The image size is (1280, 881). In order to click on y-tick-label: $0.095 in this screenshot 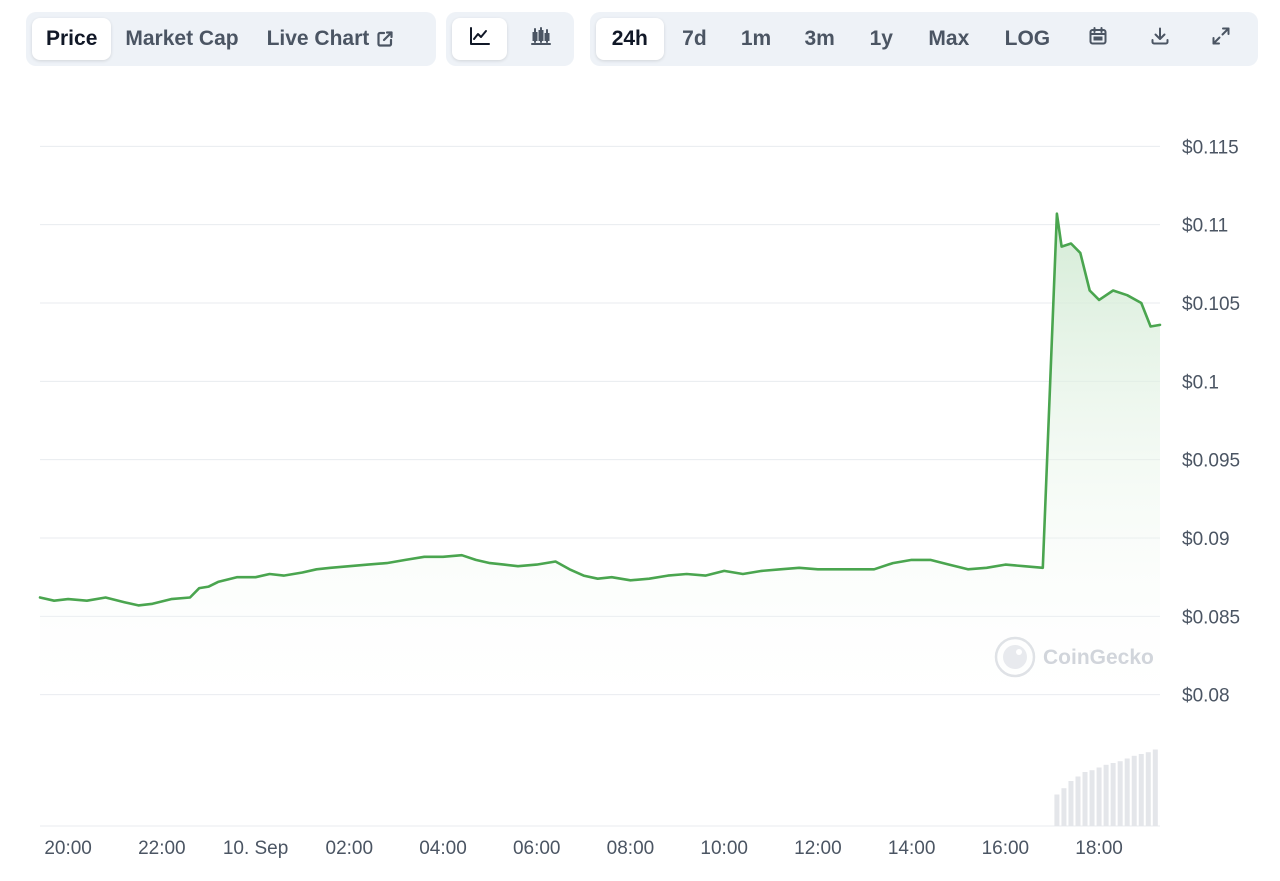, I will do `click(1211, 461)`.